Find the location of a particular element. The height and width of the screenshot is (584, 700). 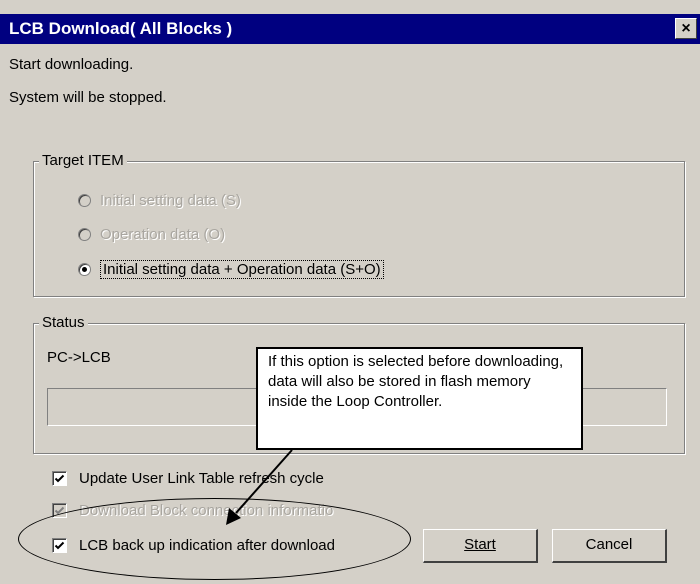

radio-label: Operation data (O) is located at coordinates (163, 234).